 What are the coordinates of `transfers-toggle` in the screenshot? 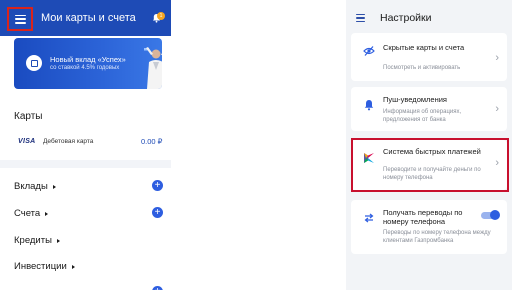 It's located at (490, 215).